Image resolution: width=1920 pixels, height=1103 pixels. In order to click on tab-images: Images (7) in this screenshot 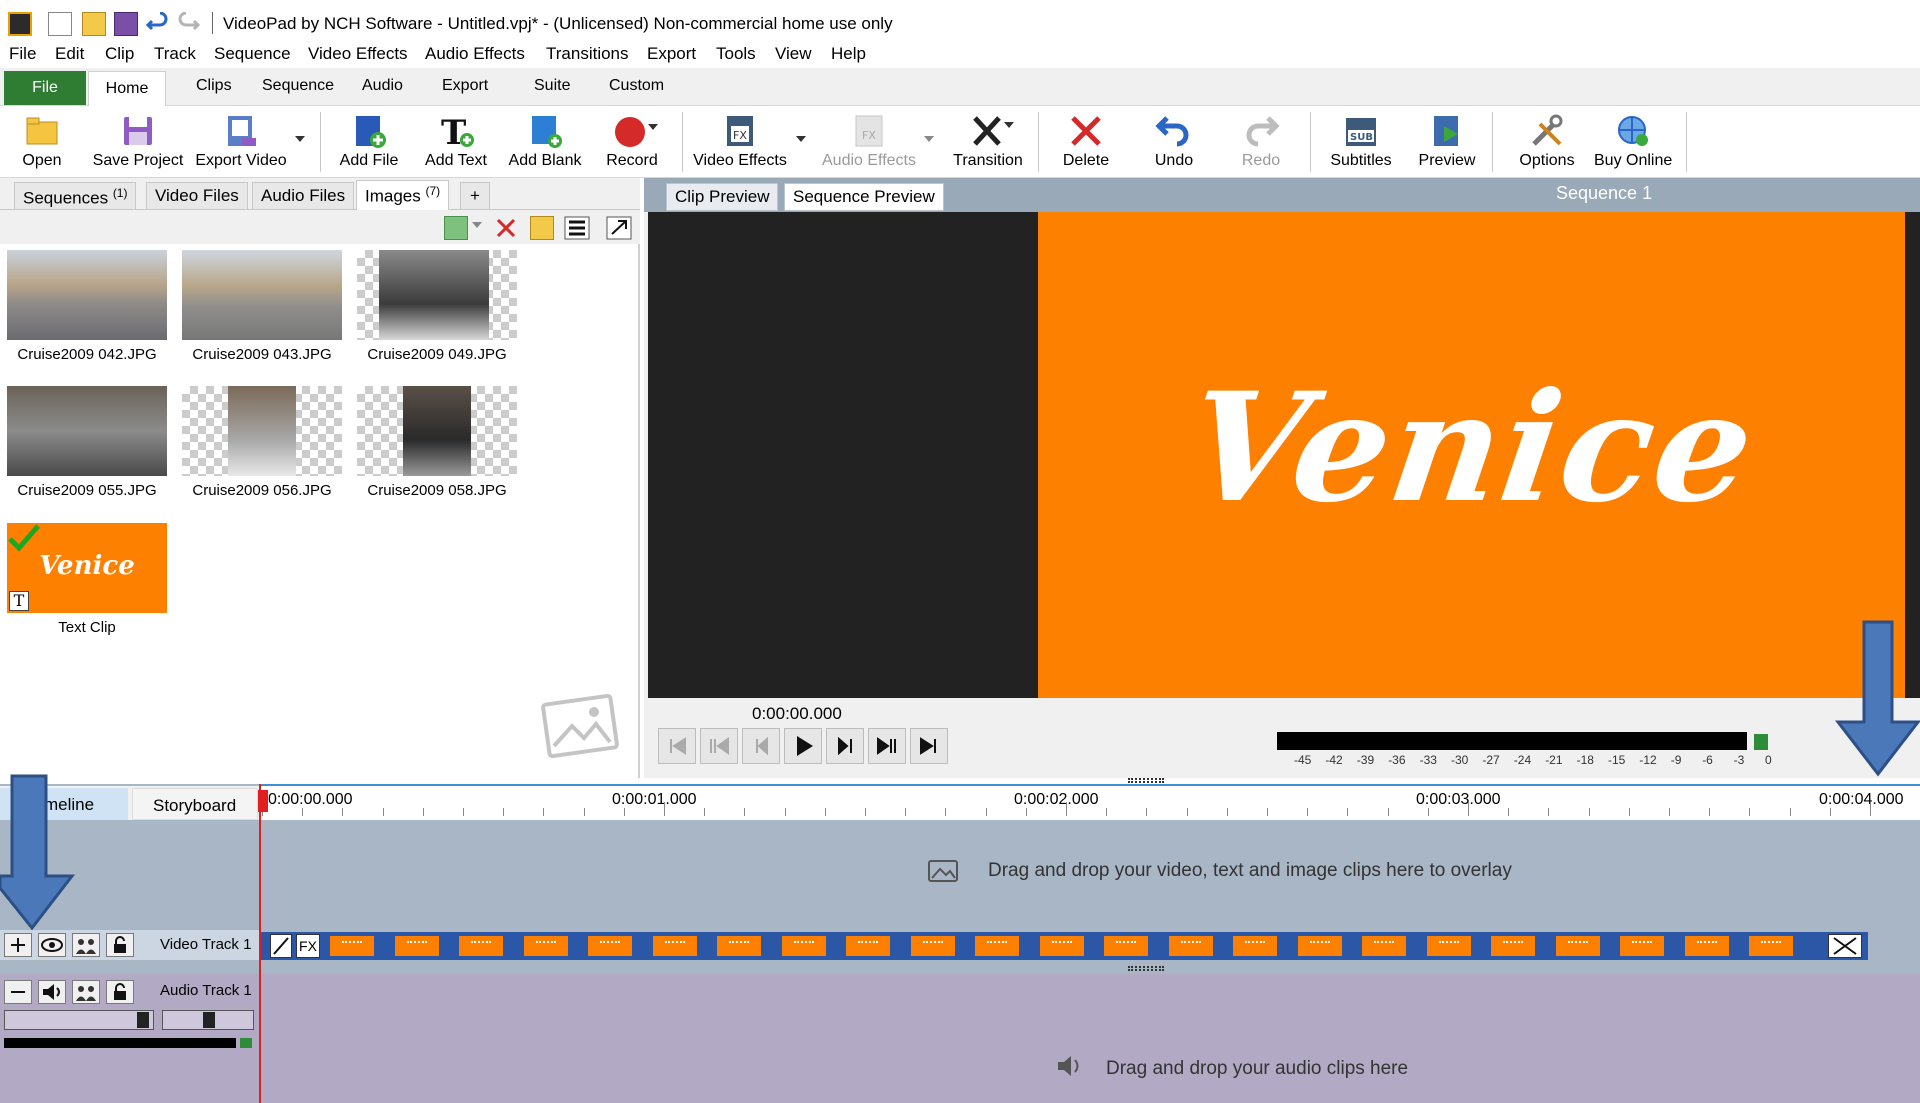, I will do `click(403, 195)`.